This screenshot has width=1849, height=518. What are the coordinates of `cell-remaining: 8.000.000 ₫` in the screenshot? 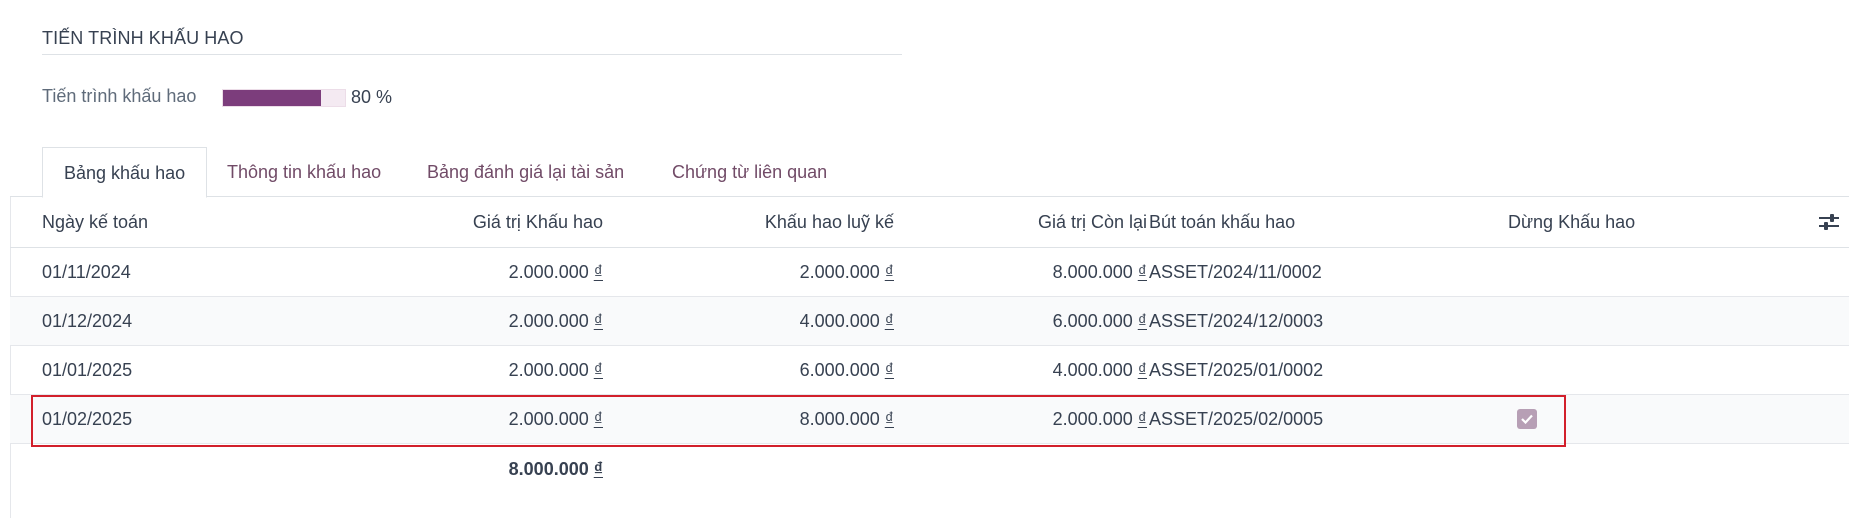 It's located at (1099, 271).